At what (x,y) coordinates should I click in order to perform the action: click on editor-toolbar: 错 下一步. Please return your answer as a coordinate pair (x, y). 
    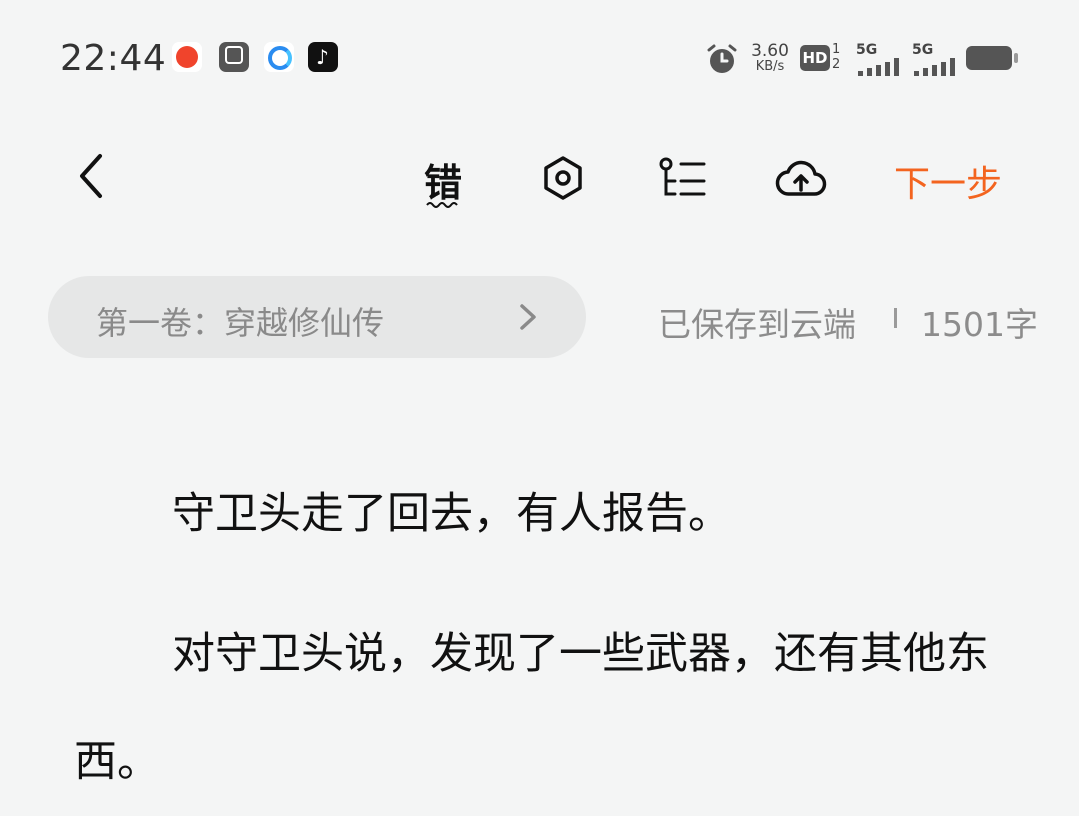
    Looking at the image, I should click on (539, 180).